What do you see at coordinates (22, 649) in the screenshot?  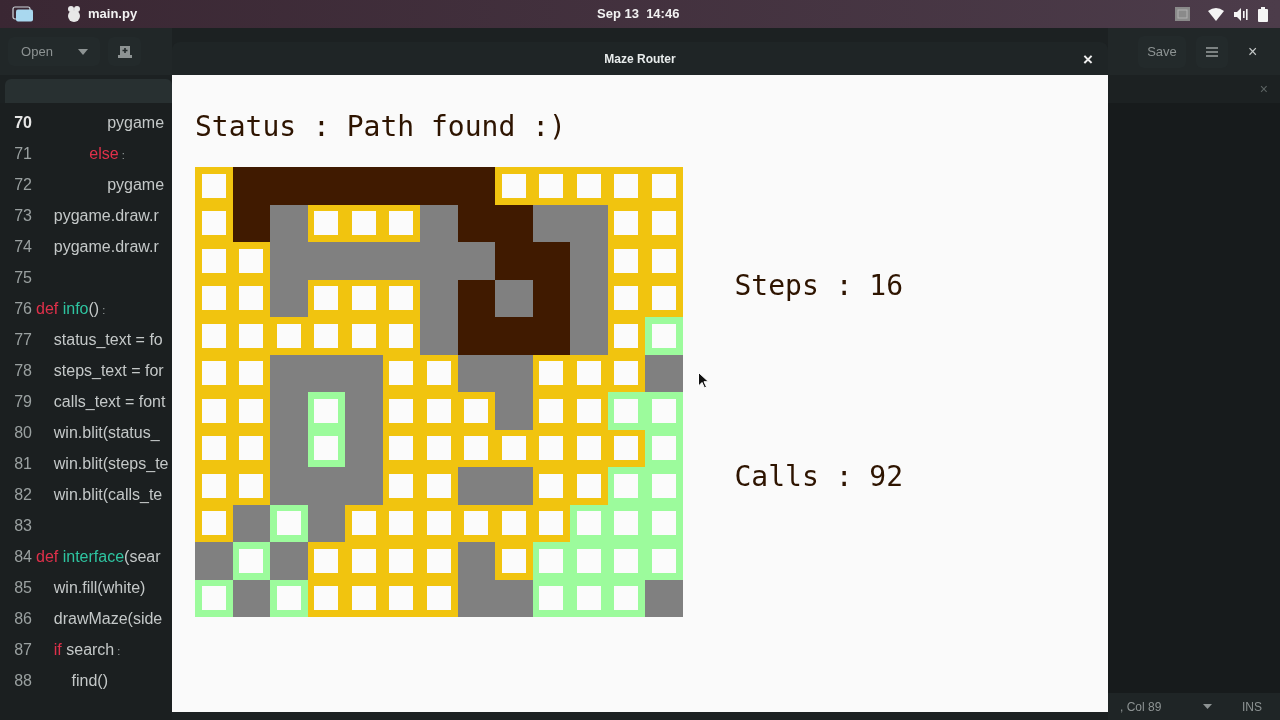 I see `line-number: 87` at bounding box center [22, 649].